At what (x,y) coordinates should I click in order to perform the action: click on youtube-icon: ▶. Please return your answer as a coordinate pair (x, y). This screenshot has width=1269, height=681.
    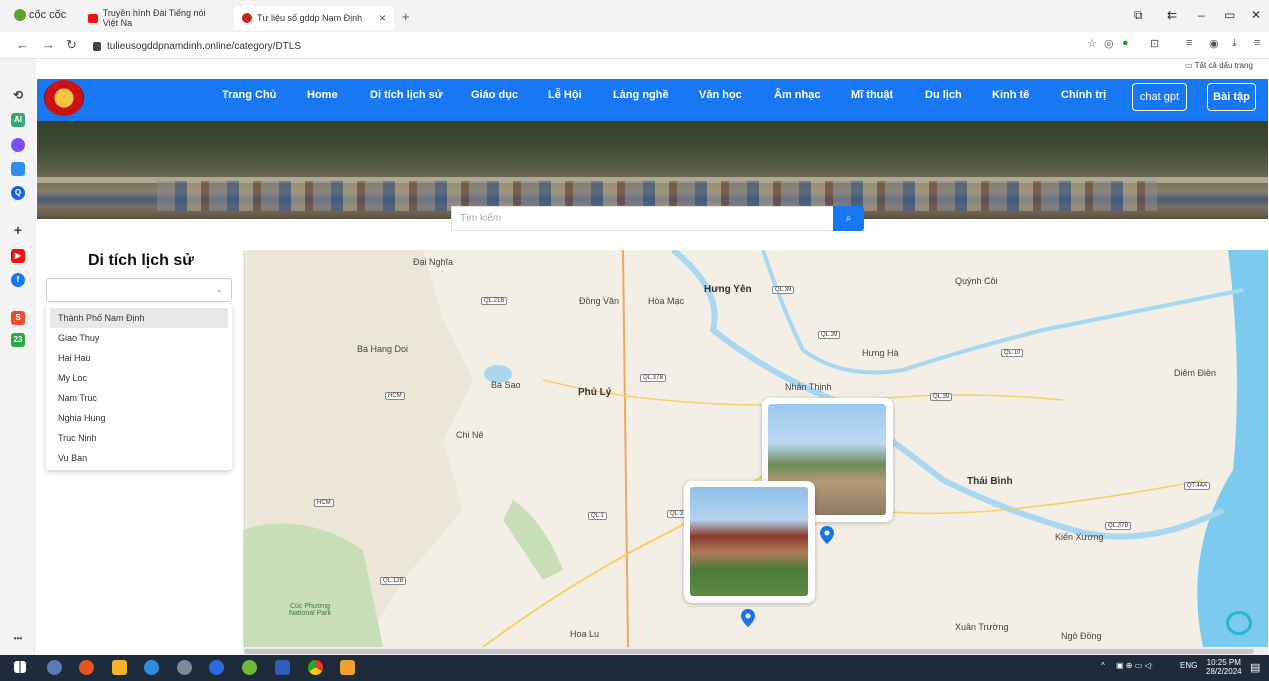
    Looking at the image, I should click on (18, 256).